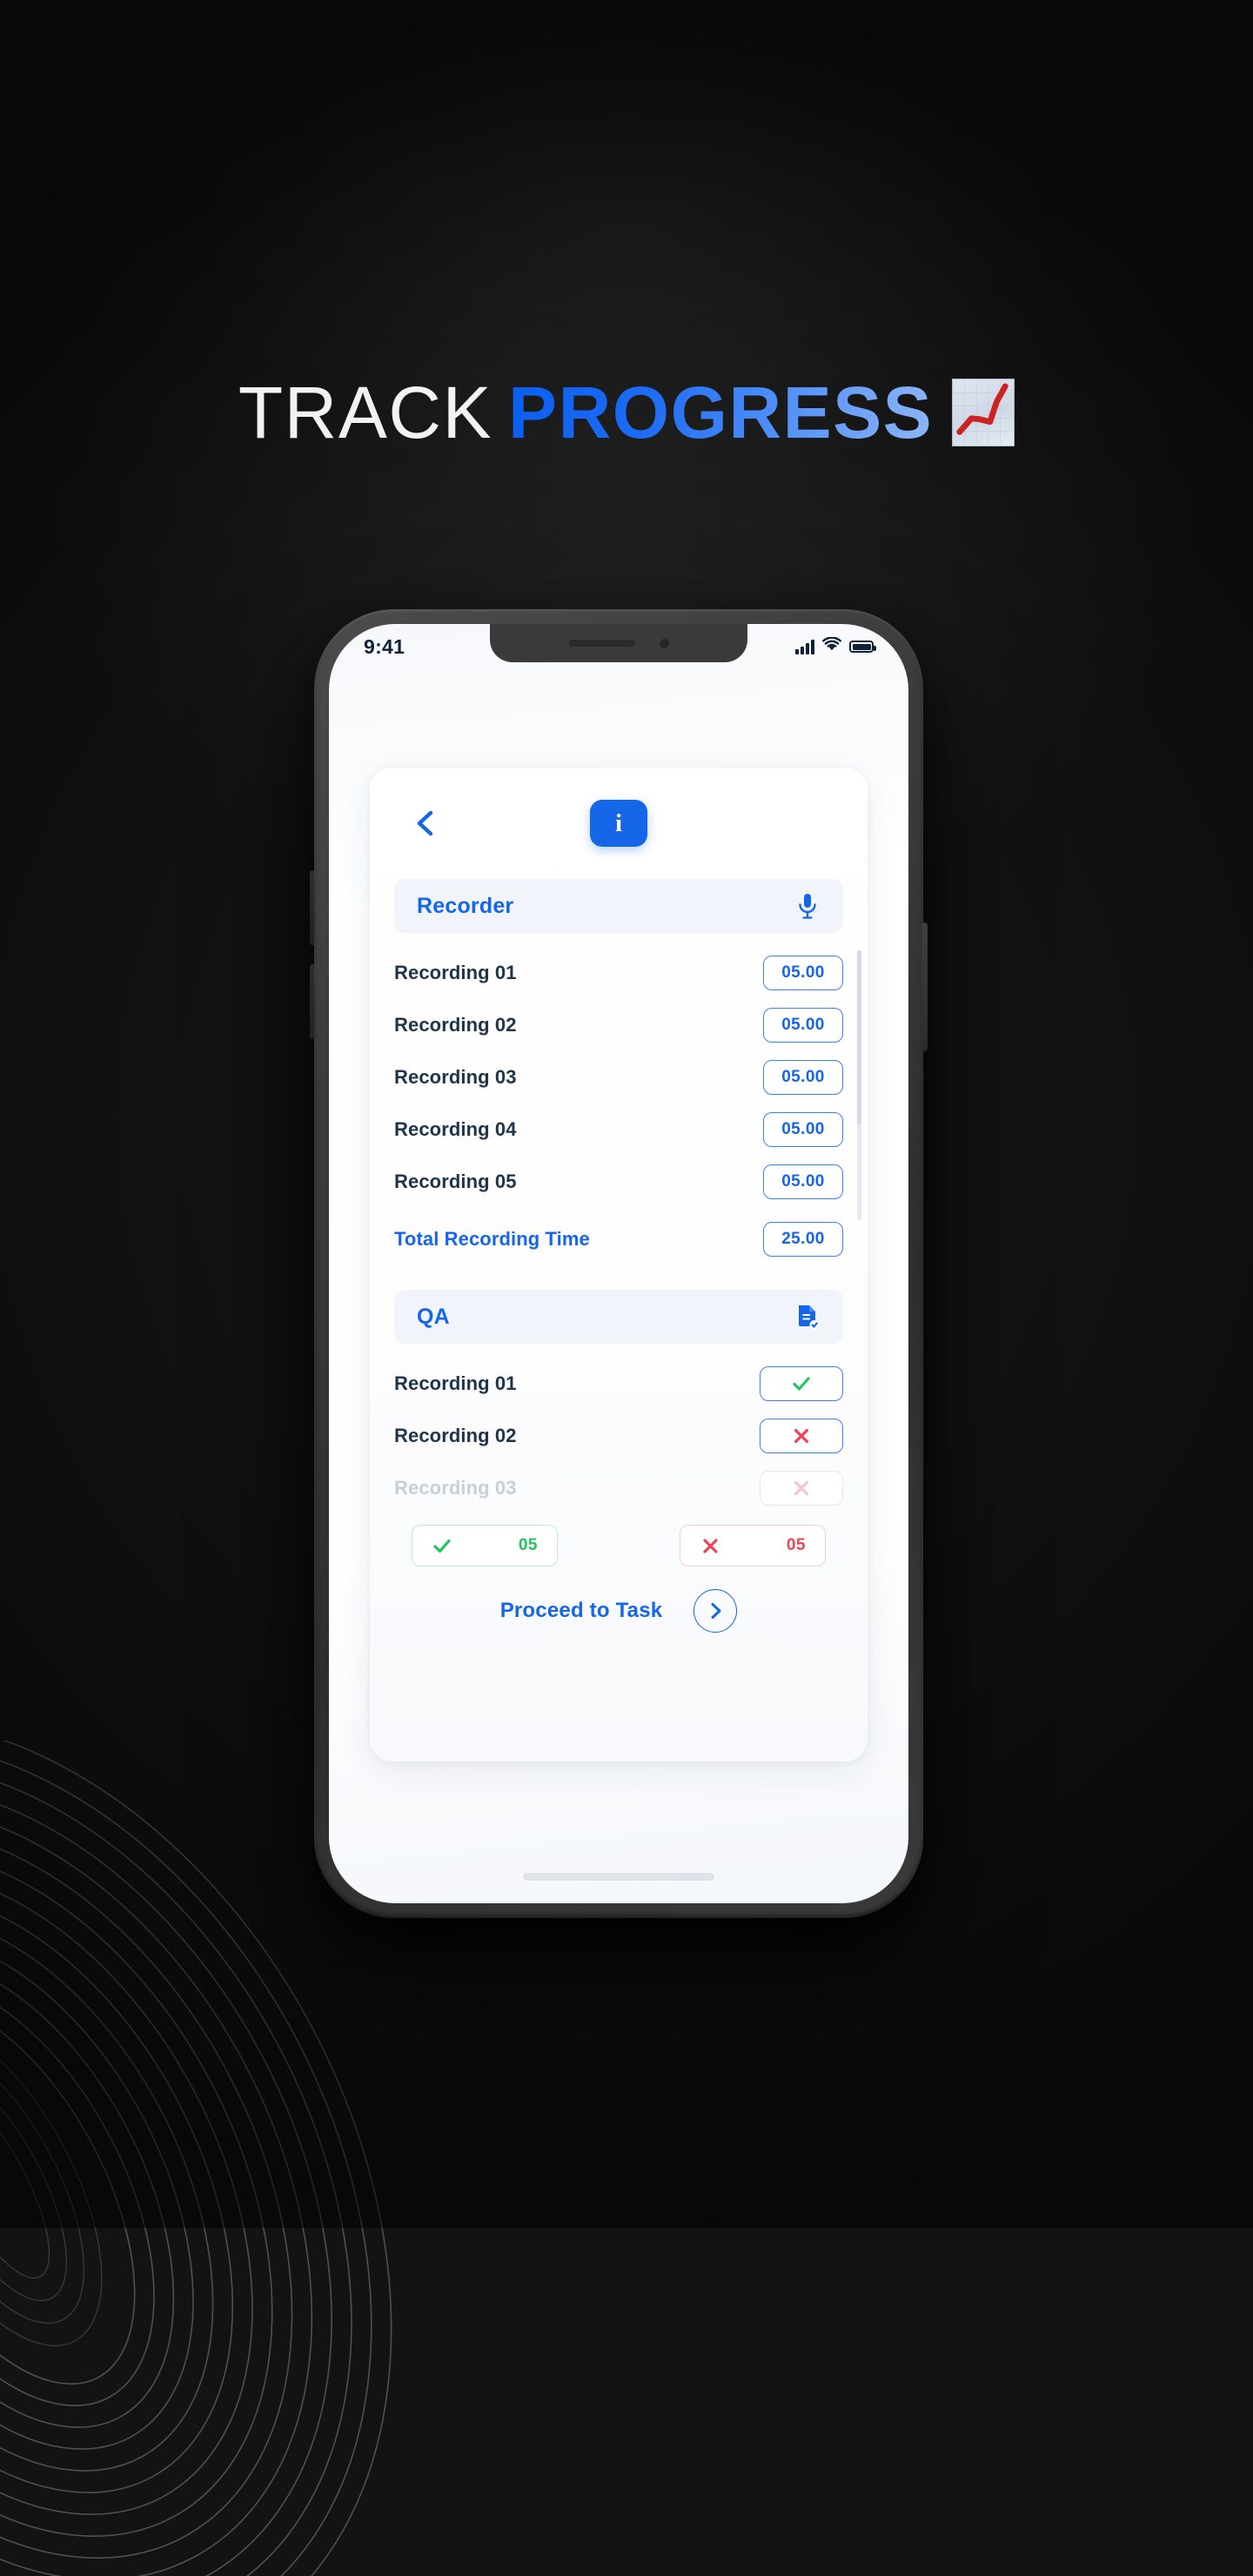  I want to click on status-bar-icons, so click(835, 646).